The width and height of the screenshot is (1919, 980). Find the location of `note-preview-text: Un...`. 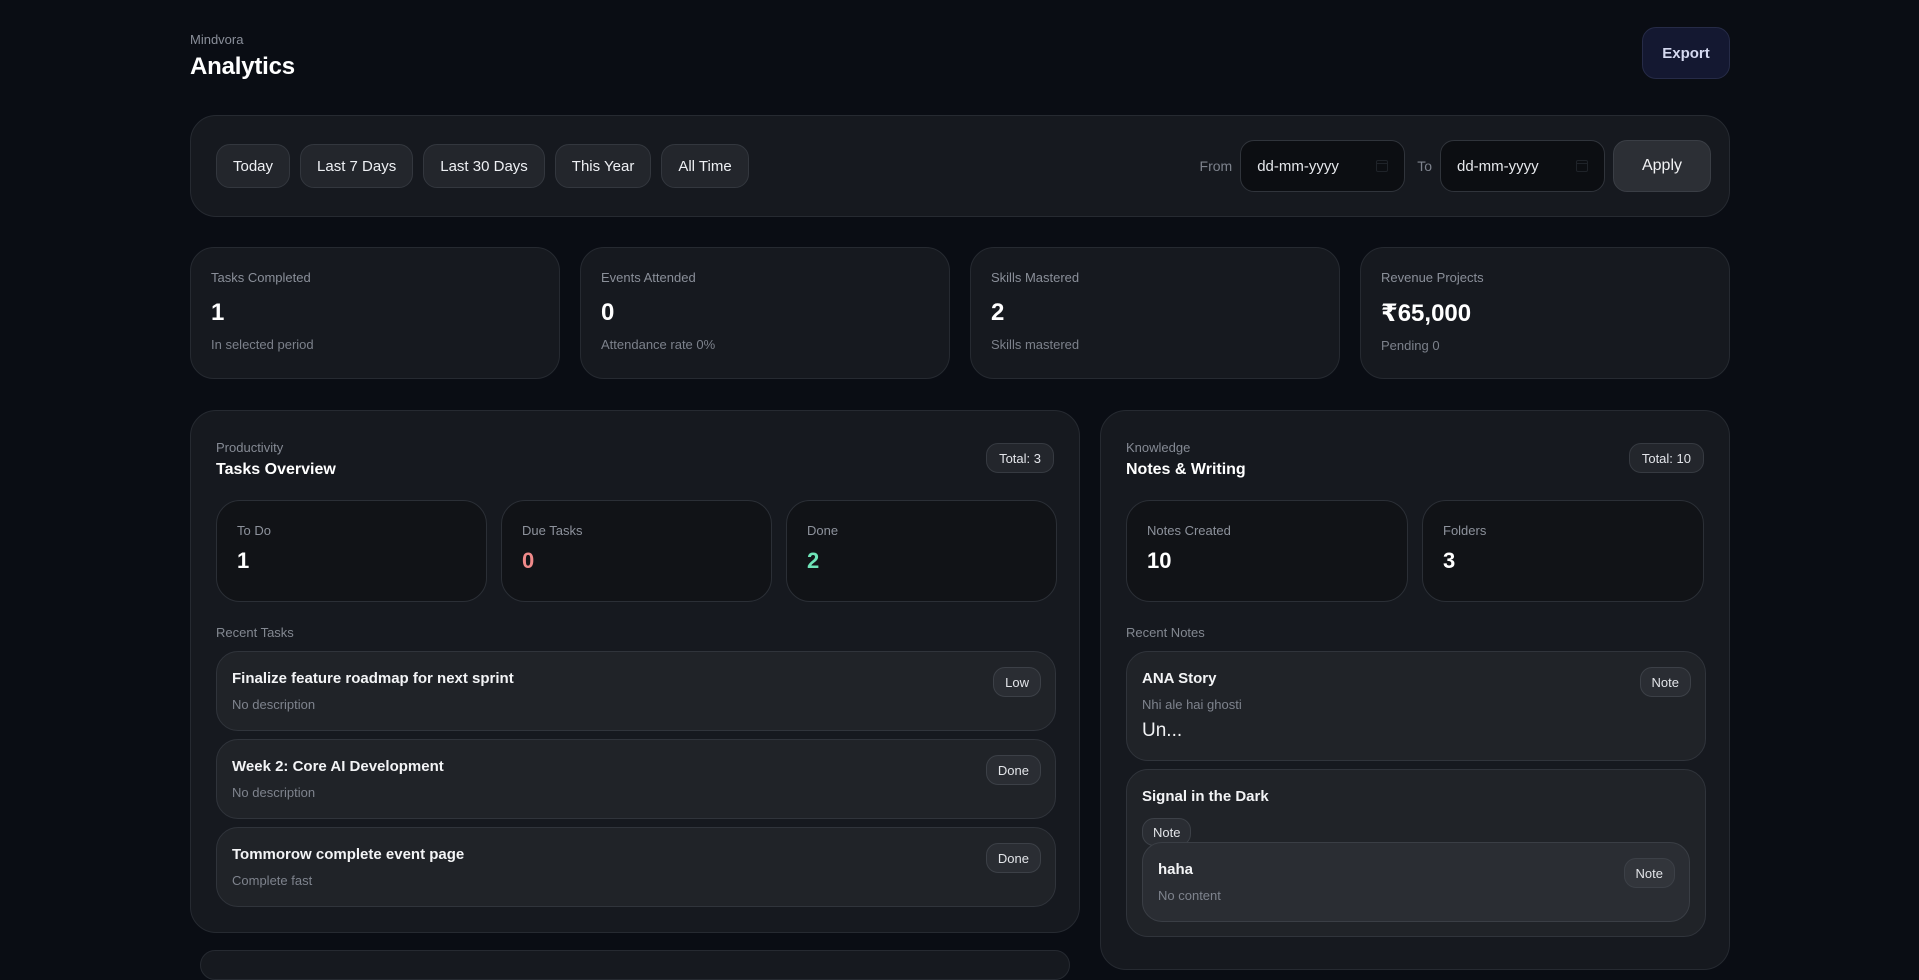

note-preview-text: Un... is located at coordinates (1162, 730).